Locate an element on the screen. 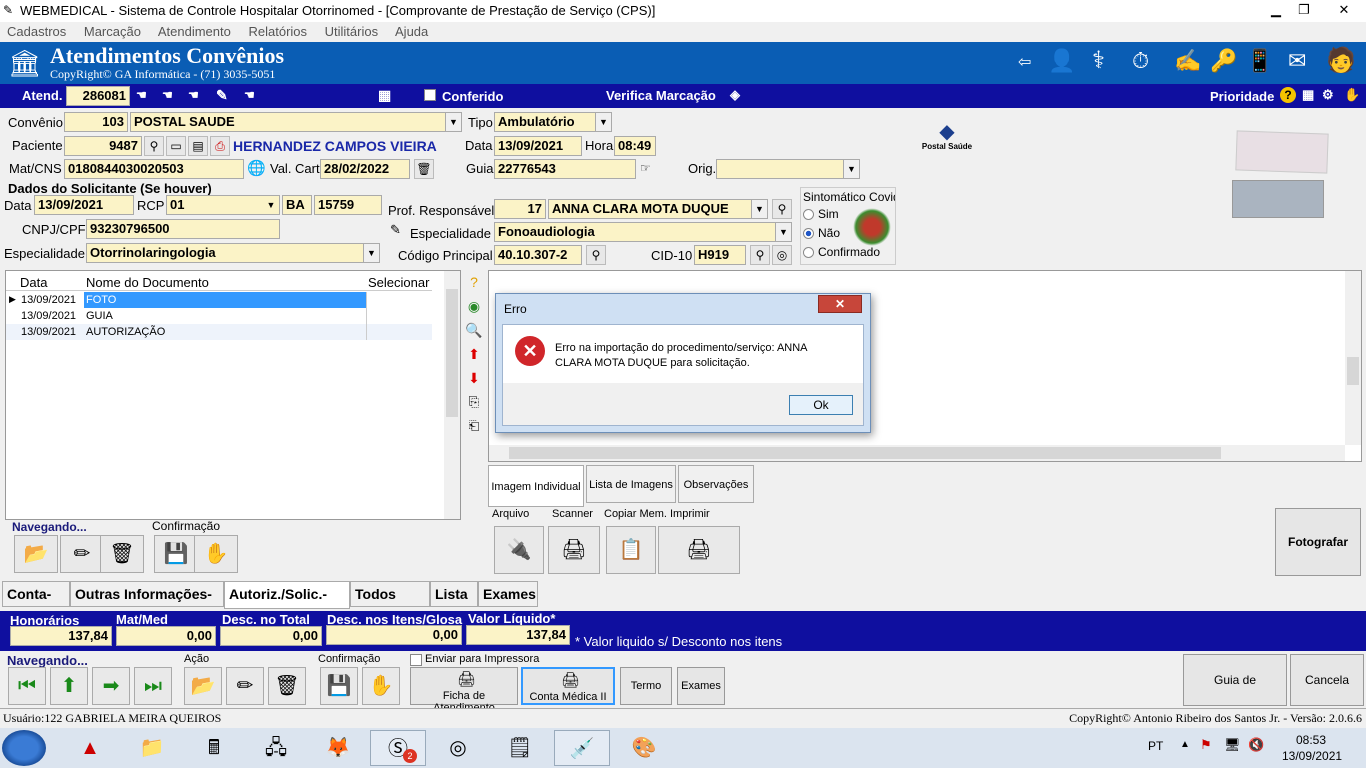 Image resolution: width=1366 pixels, height=768 pixels. sms-icon: 📱 is located at coordinates (1259, 61).